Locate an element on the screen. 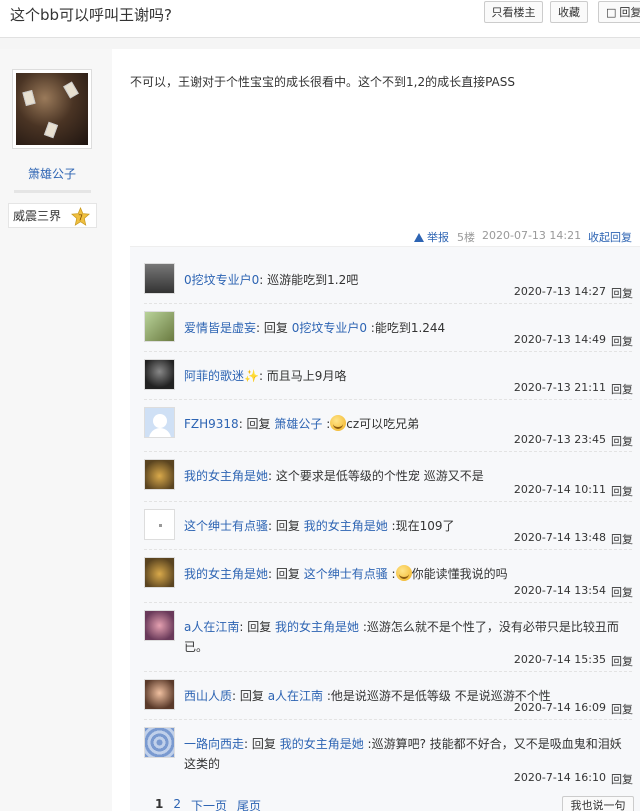 The image size is (640, 811). warning-icon is located at coordinates (419, 237).